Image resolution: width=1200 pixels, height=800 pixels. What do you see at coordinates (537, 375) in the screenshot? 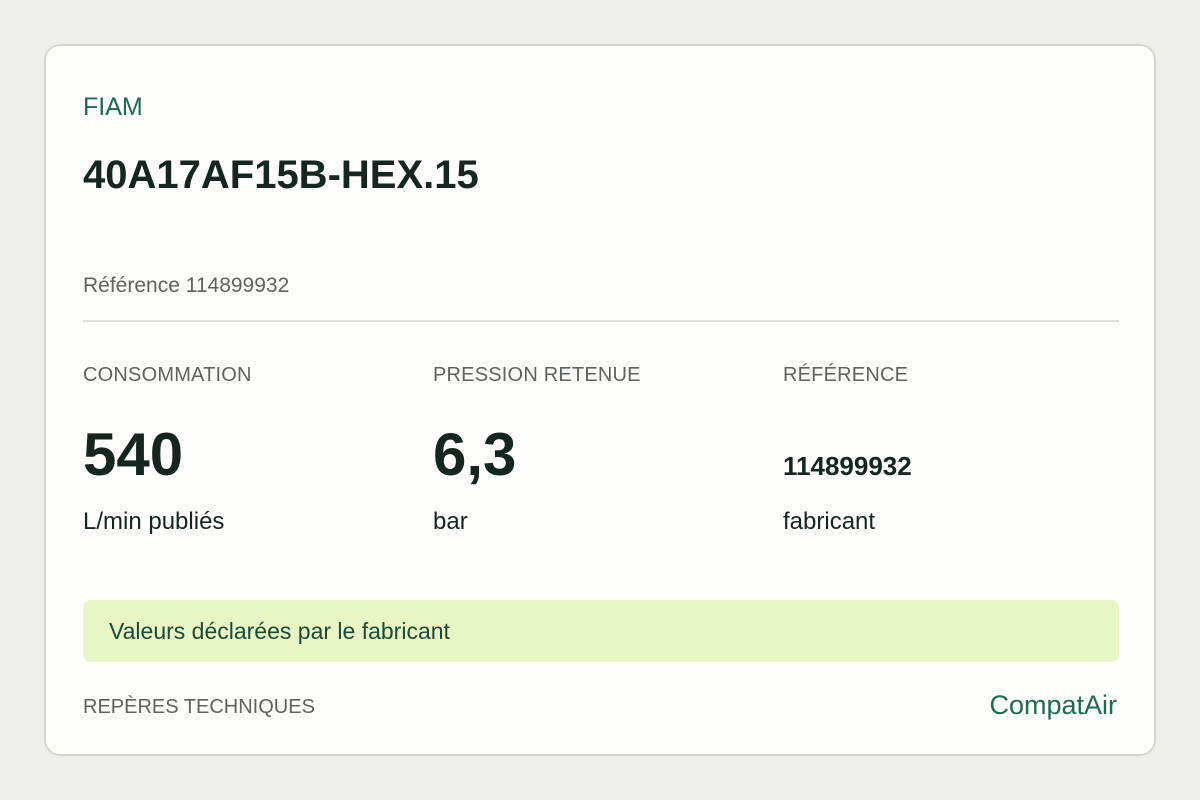
I see `stat-label: PRESSION RETENUE` at bounding box center [537, 375].